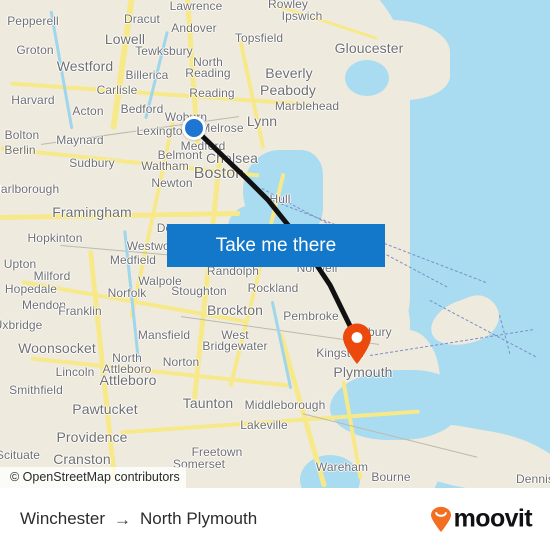 Image resolution: width=550 pixels, height=550 pixels. I want to click on water-merrimack-mouth, so click(367, 78).